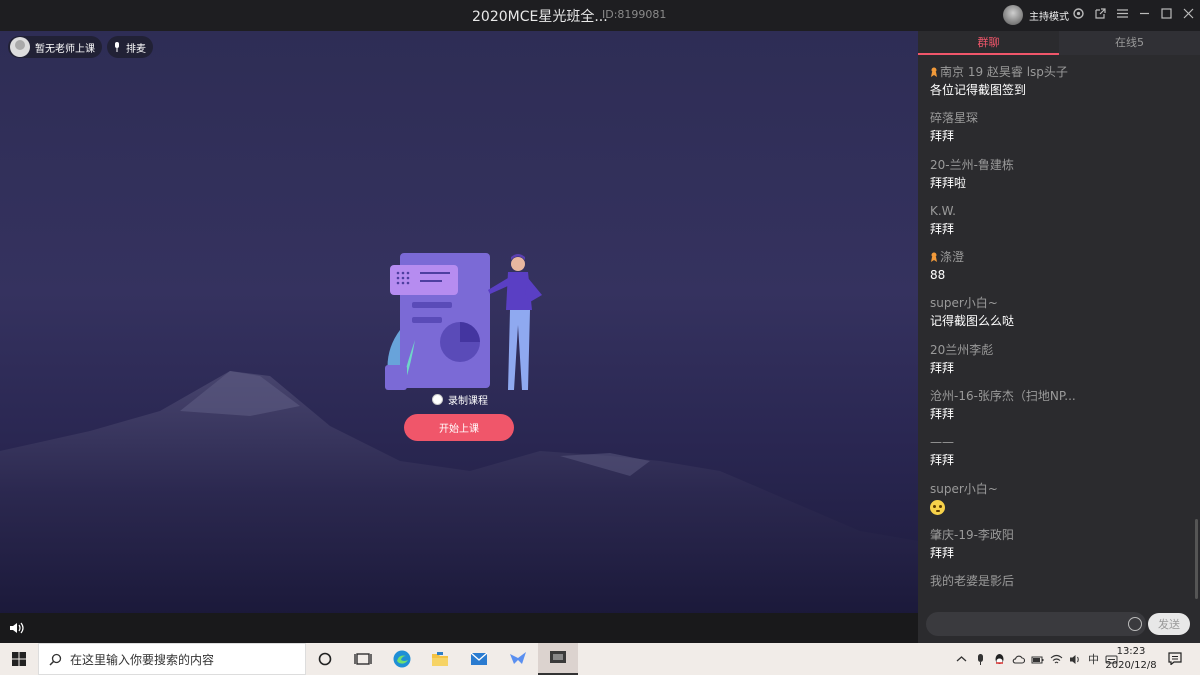 The height and width of the screenshot is (675, 1200). I want to click on close-icon, so click(1188, 13).